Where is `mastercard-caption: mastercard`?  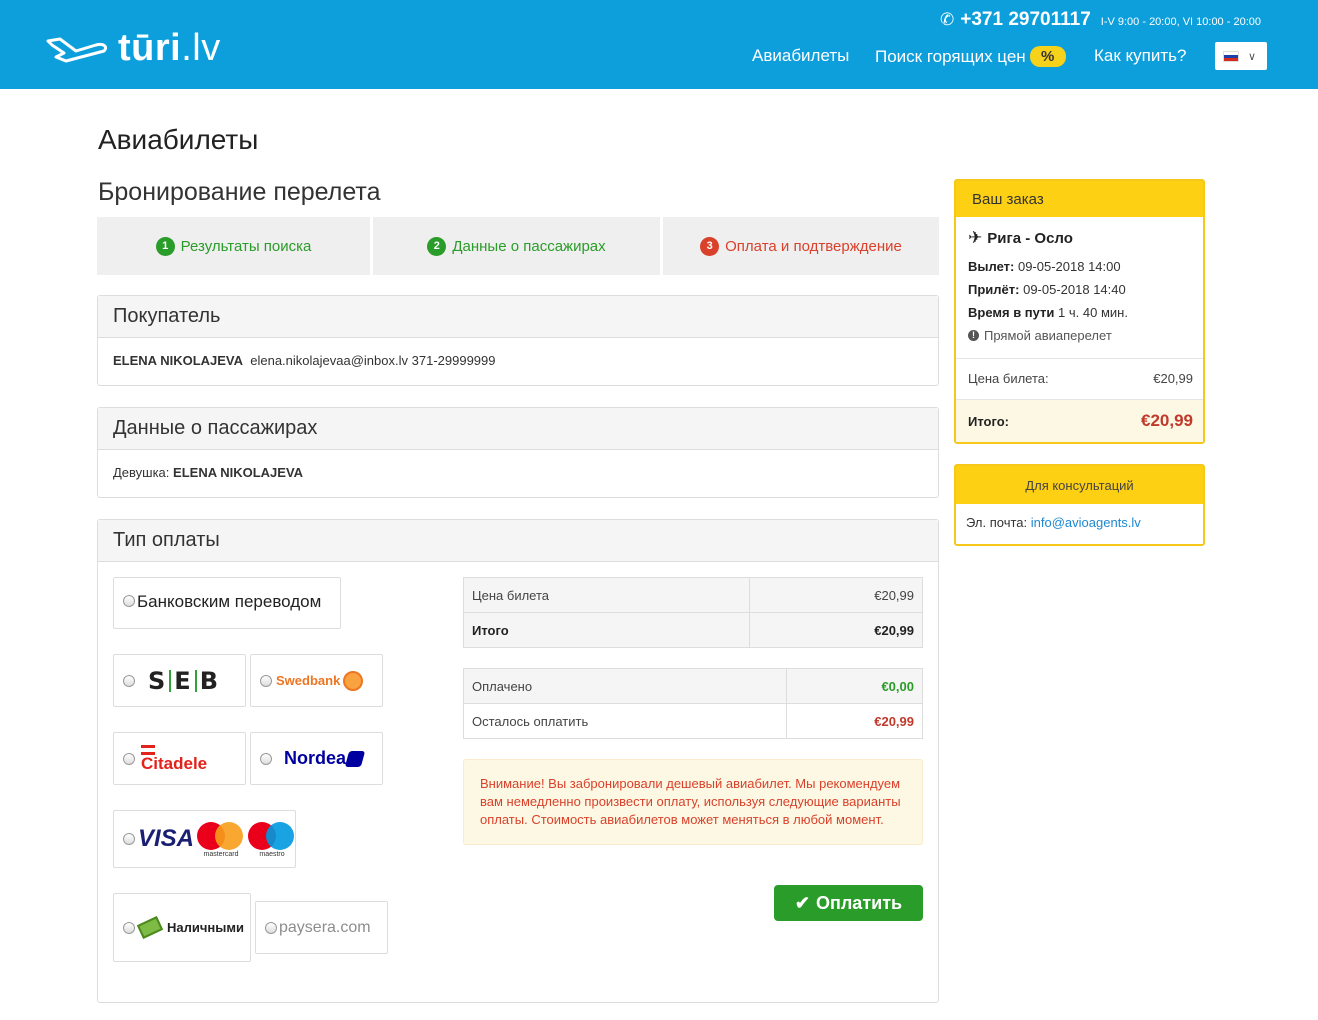
mastercard-caption: mastercard is located at coordinates (221, 854).